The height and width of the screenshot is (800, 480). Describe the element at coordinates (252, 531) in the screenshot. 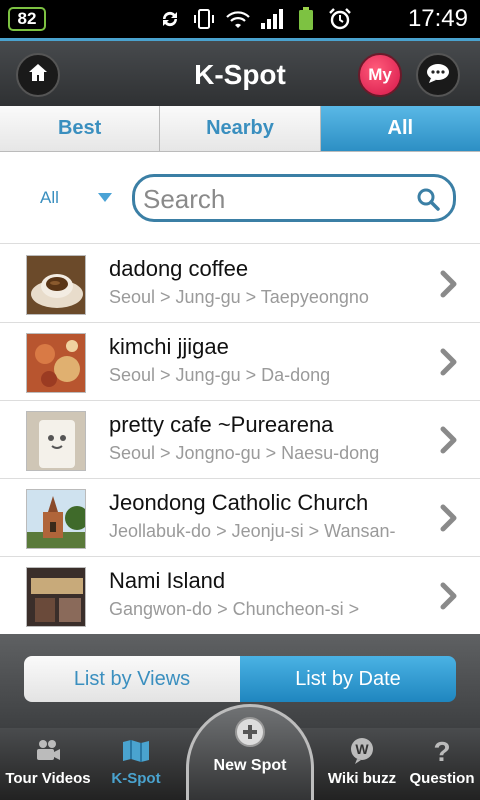

I see `spot-location: Jeollabuk-do > Jeonju-si > Wansan-` at that location.